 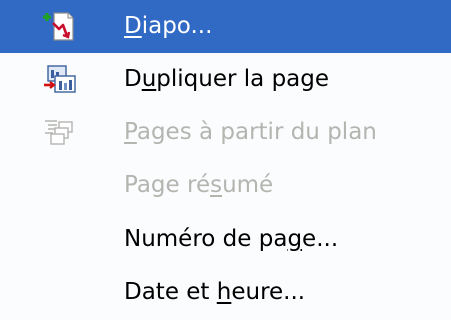 I want to click on menu-item-label: Pages à partir du plan, so click(x=250, y=132).